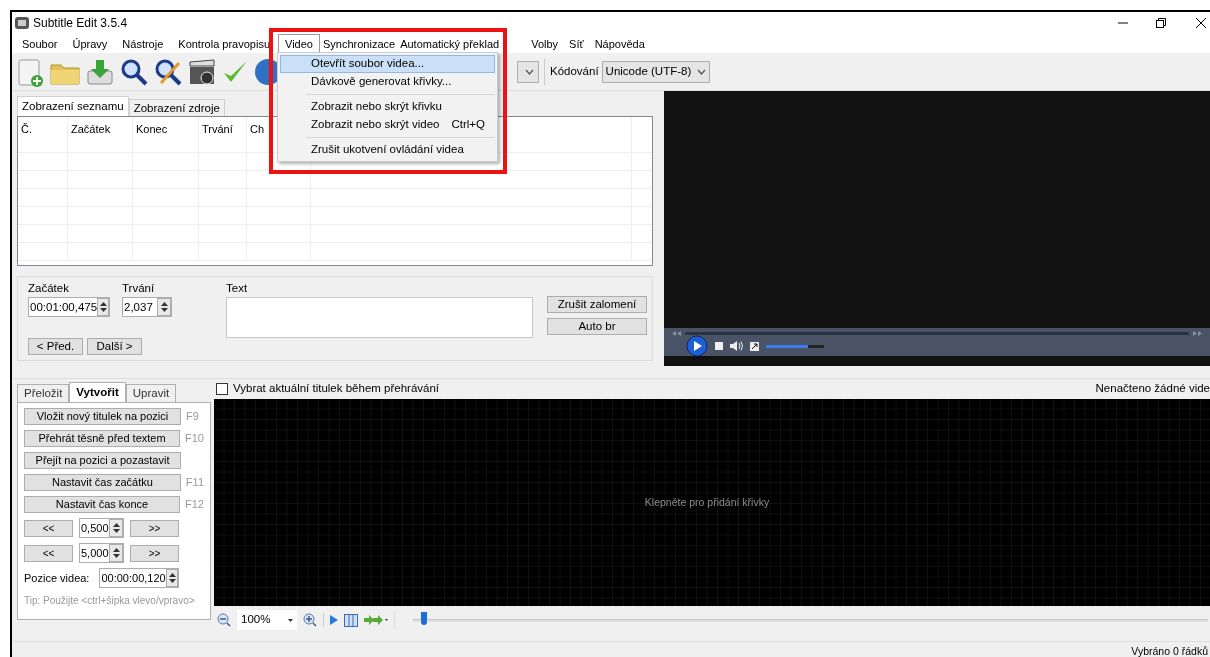 The width and height of the screenshot is (1210, 657). Describe the element at coordinates (102, 460) in the screenshot. I see `action-button: Přejít na pozici a pozastavit` at that location.